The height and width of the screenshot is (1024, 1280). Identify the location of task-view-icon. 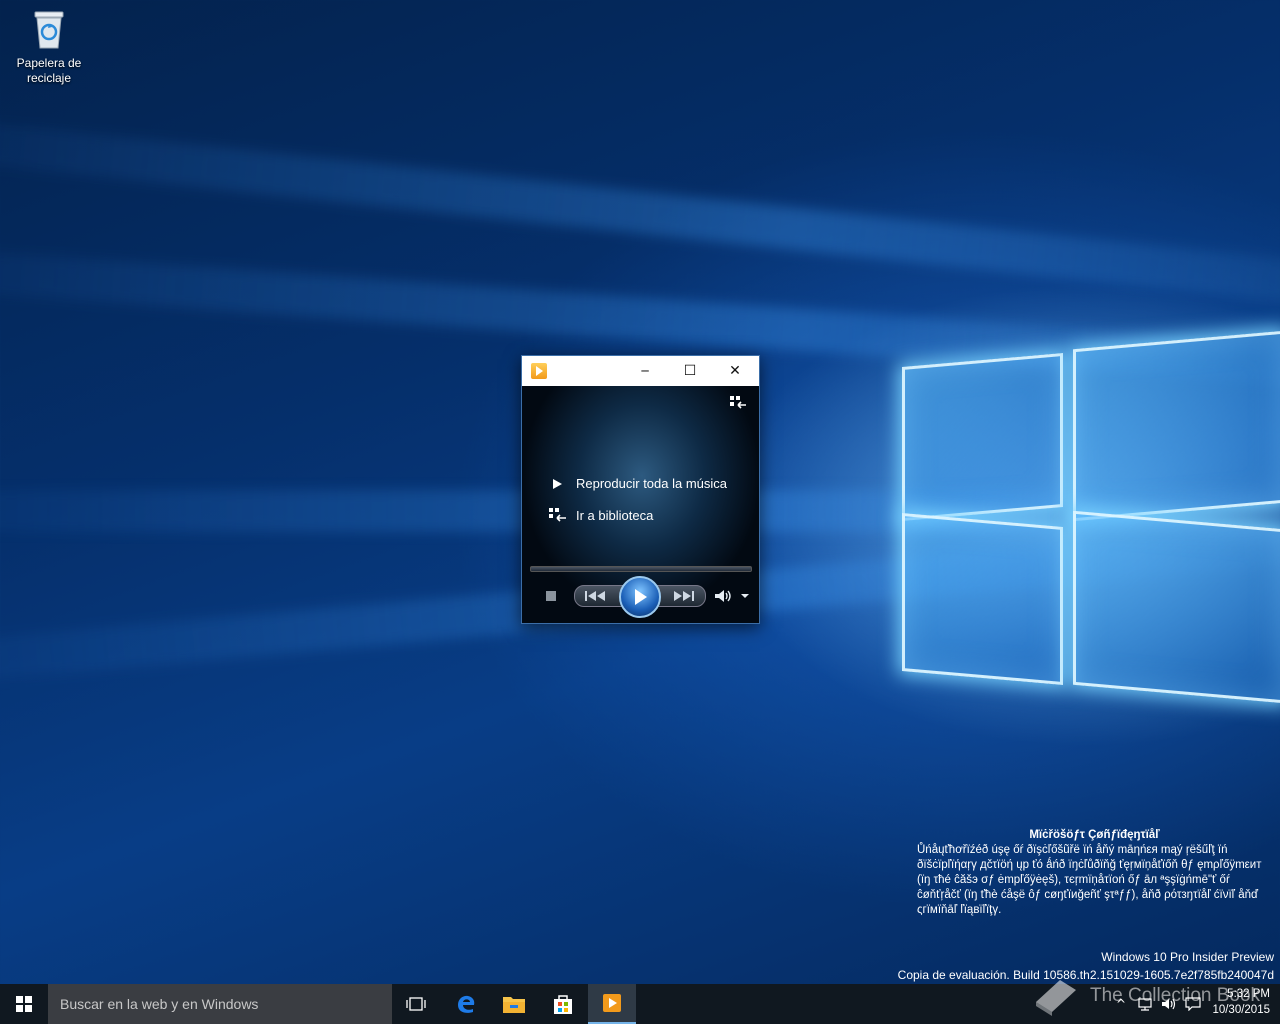
(416, 1004).